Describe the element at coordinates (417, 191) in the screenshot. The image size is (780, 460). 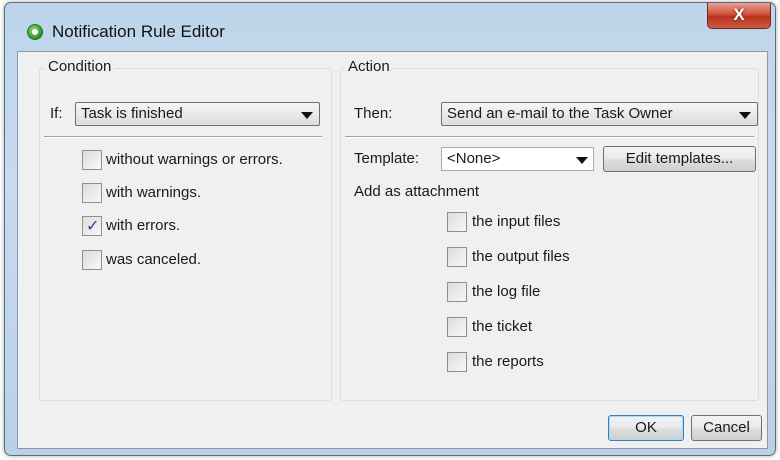
I see `attachment-label: Add as attachment` at that location.